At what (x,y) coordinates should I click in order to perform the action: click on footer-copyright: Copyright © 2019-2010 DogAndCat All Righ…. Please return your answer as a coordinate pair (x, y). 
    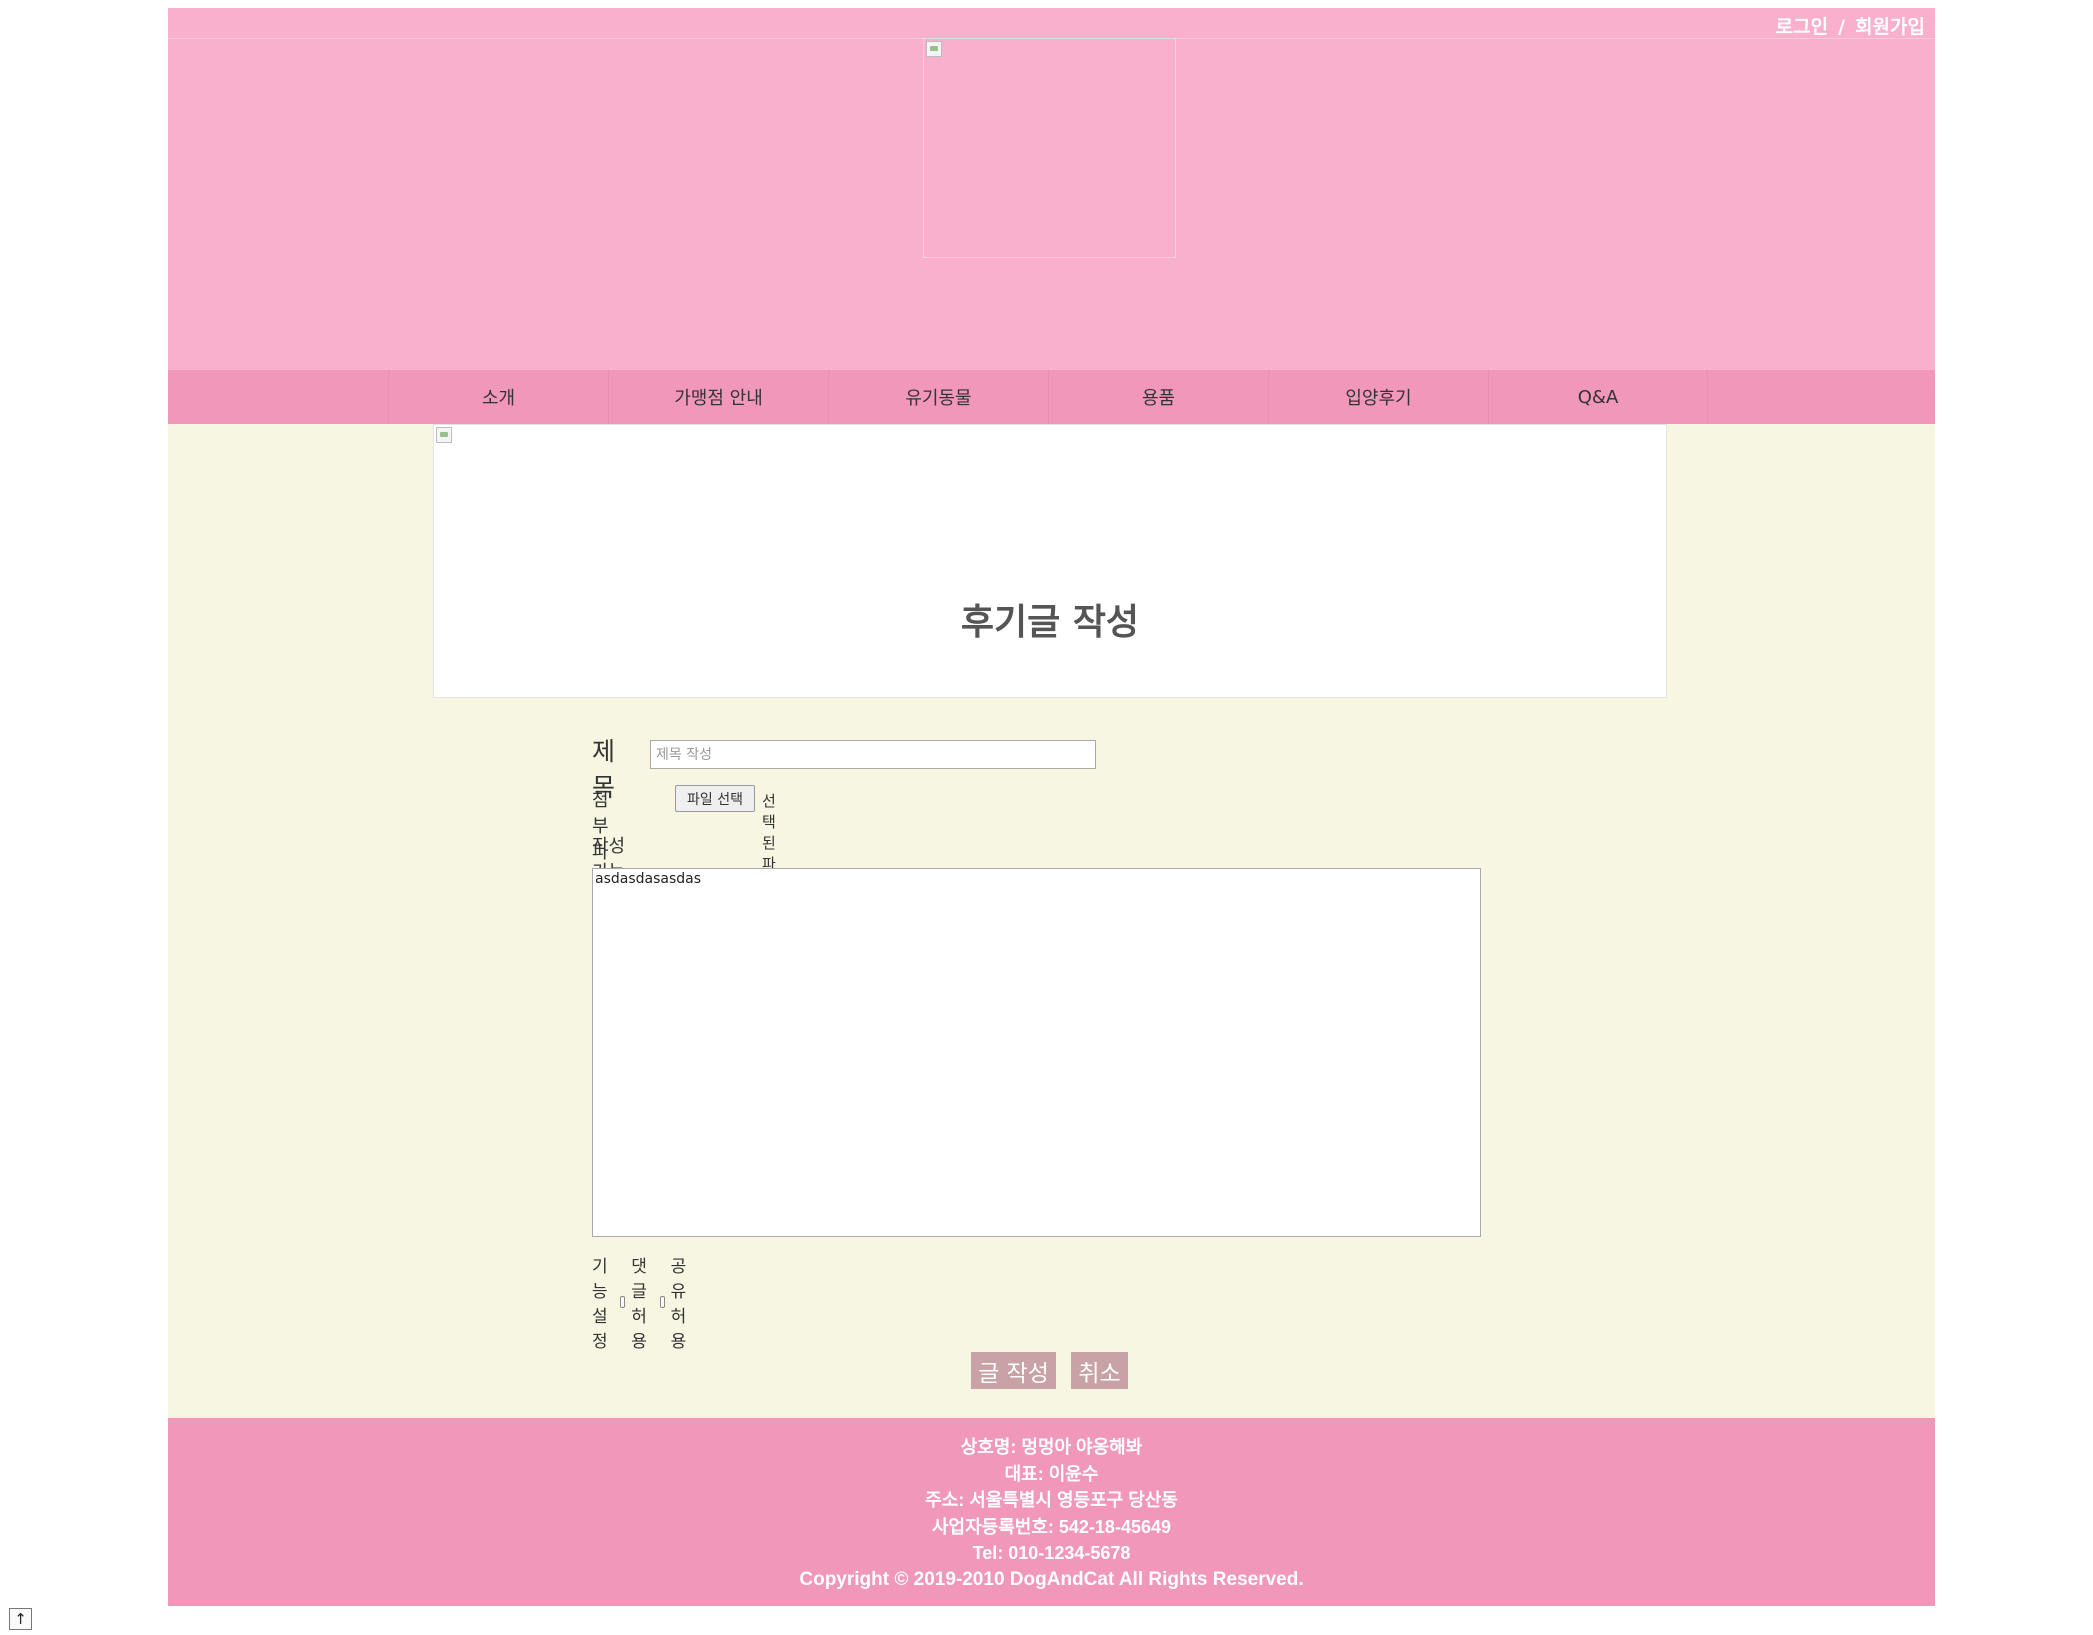
    Looking at the image, I should click on (1051, 1579).